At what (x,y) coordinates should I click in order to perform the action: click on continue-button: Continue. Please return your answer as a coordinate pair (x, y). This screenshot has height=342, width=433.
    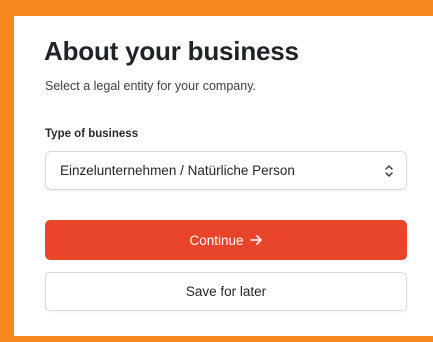
    Looking at the image, I should click on (226, 240).